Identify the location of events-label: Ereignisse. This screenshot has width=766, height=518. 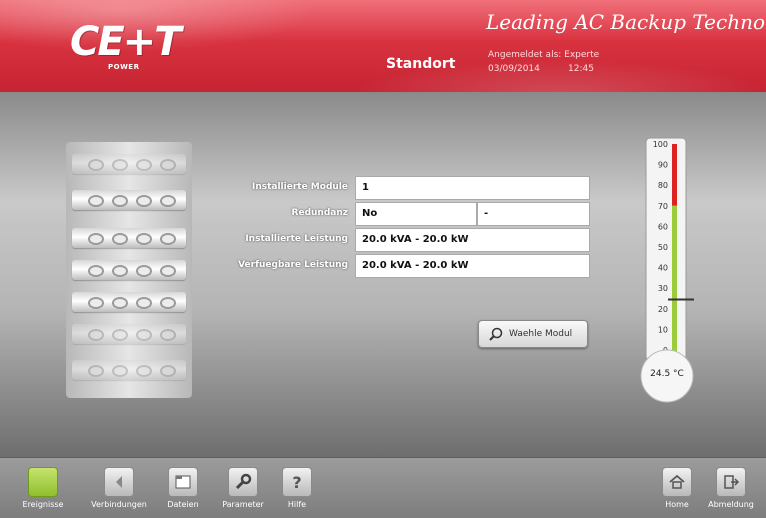
(43, 504).